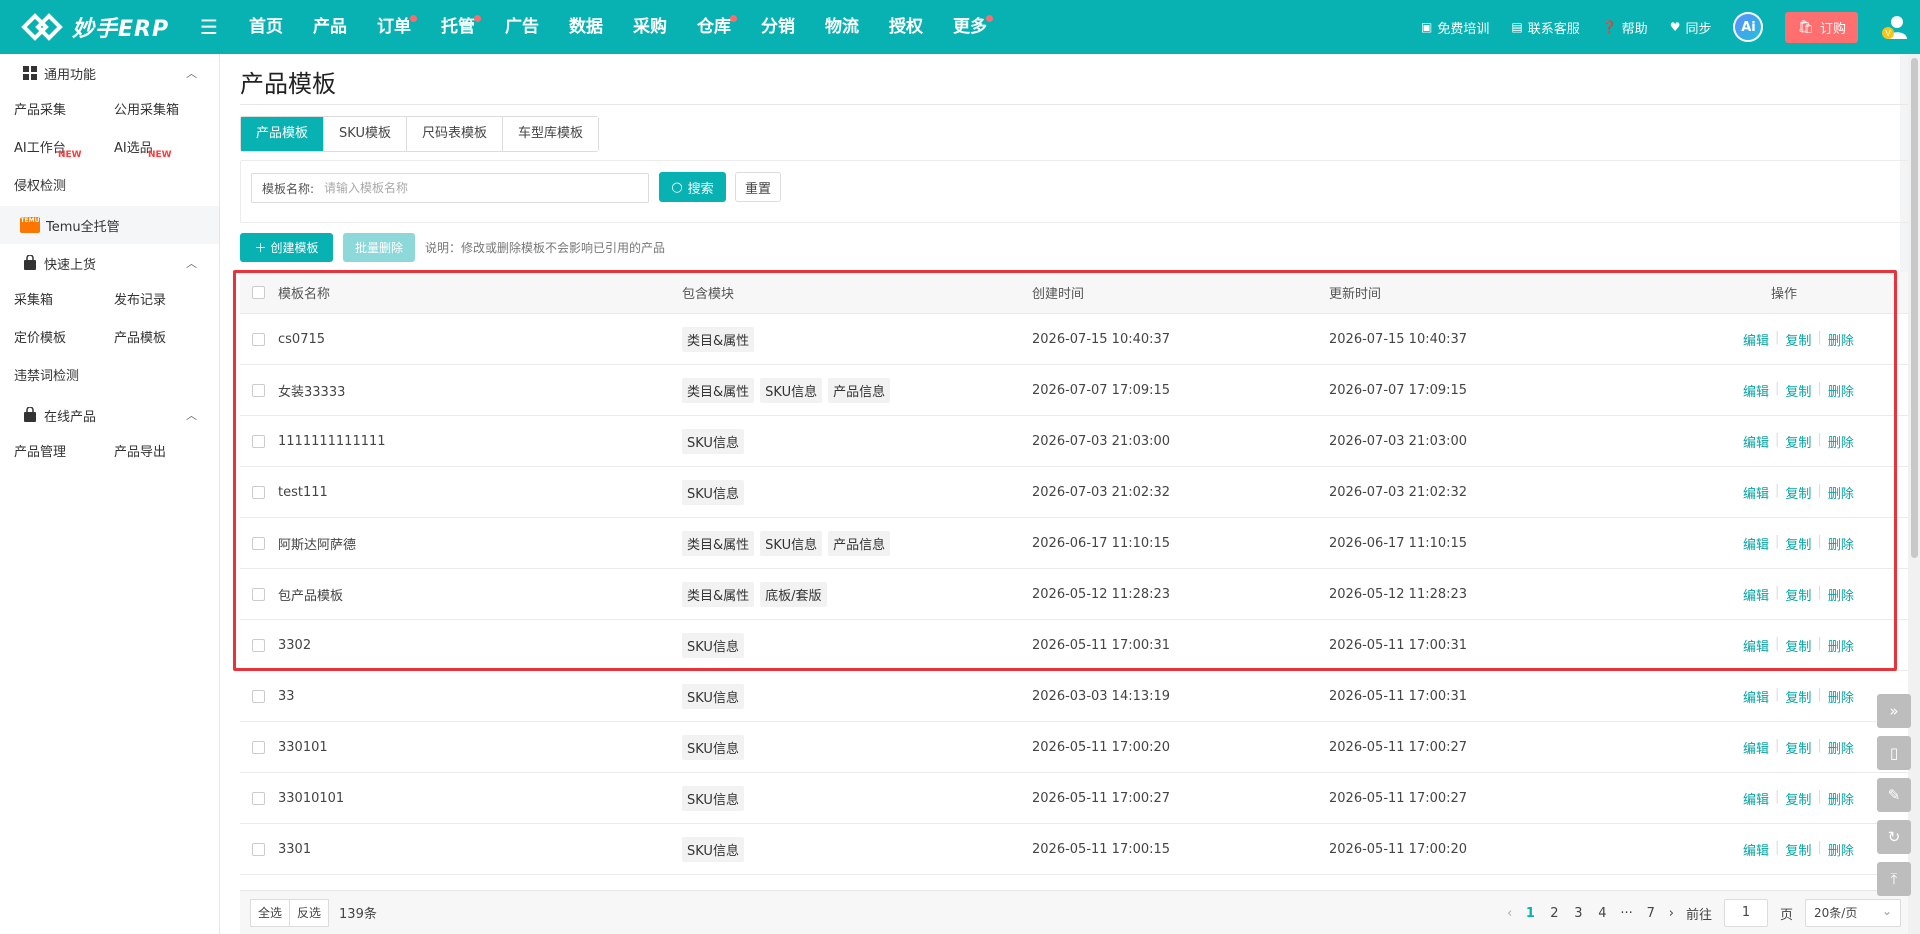  What do you see at coordinates (109, 377) in the screenshot?
I see `sidebar-item-banned-words: 违禁词检测` at bounding box center [109, 377].